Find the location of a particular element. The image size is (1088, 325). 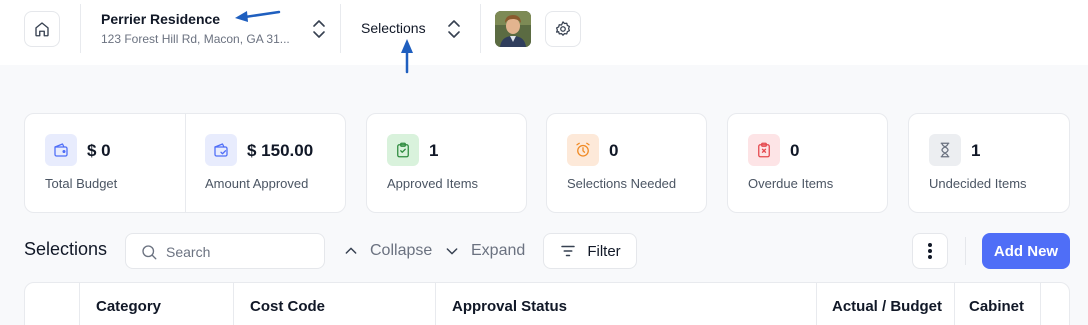

stat-total-budget: $ 0 Total Budget is located at coordinates (105, 163).